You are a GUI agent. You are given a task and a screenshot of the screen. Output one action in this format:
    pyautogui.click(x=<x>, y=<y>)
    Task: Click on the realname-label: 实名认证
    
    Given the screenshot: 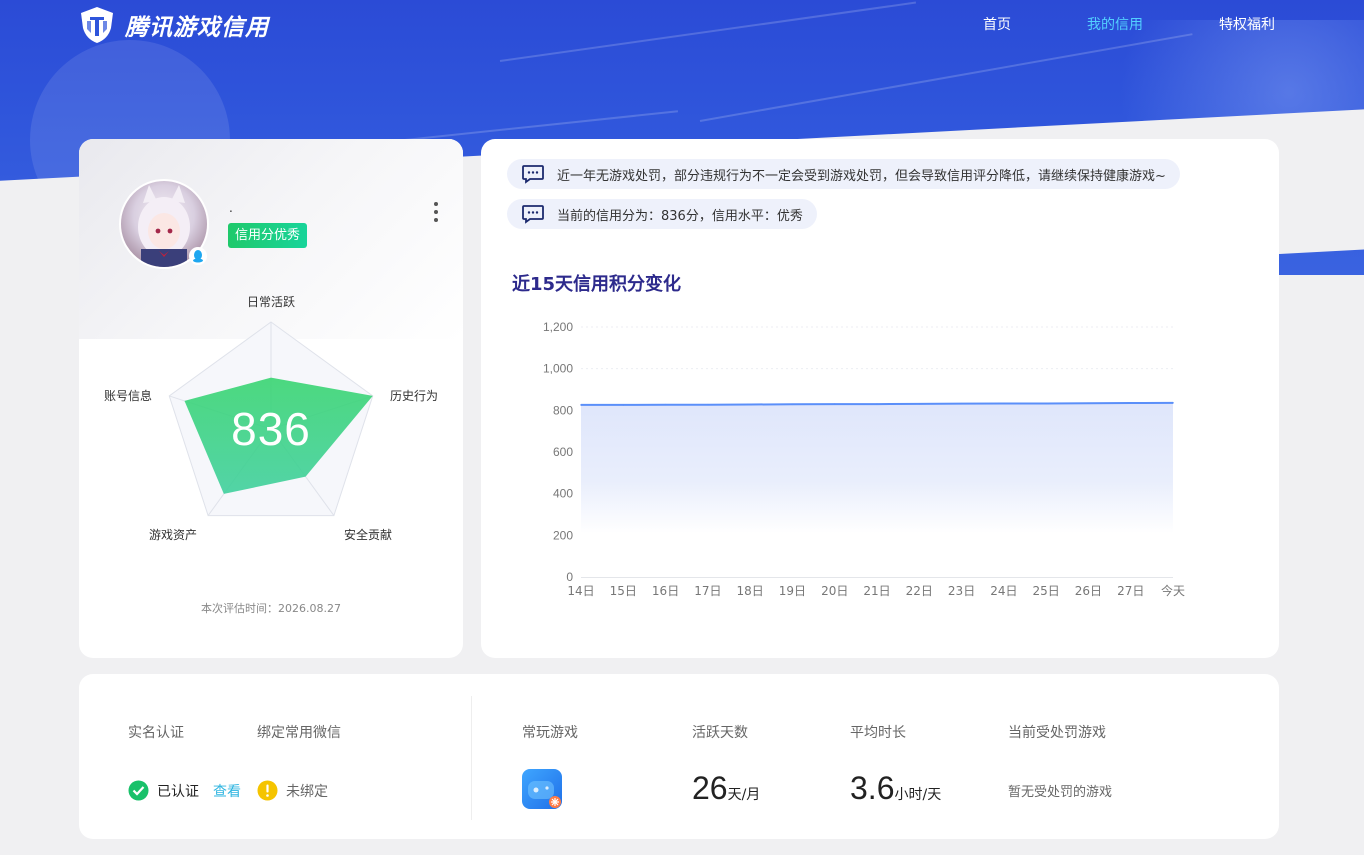 What is the action you would take?
    pyautogui.click(x=156, y=733)
    